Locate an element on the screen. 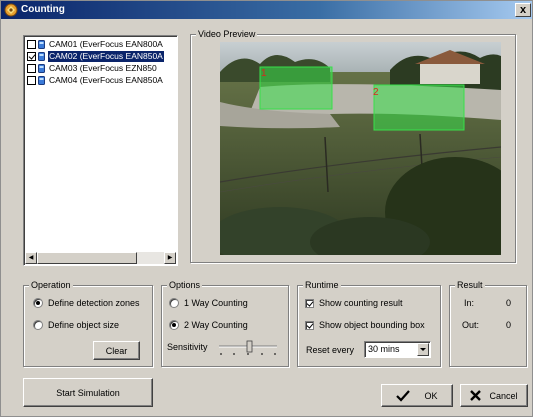 The image size is (533, 417). two-way-counting-radio: 2 Way Counting is located at coordinates (208, 325).